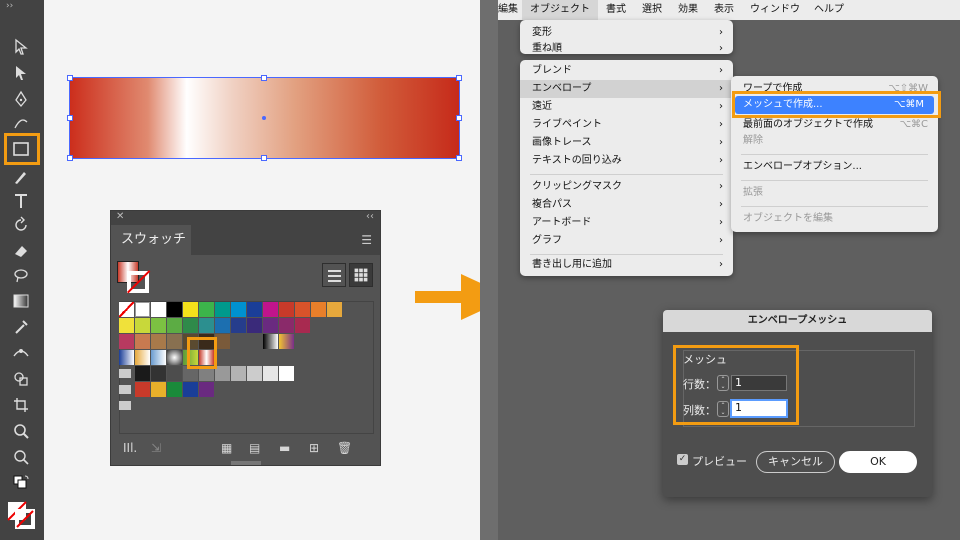 This screenshot has width=960, height=540. Describe the element at coordinates (878, 462) in the screenshot. I see `ok-button: OK` at that location.